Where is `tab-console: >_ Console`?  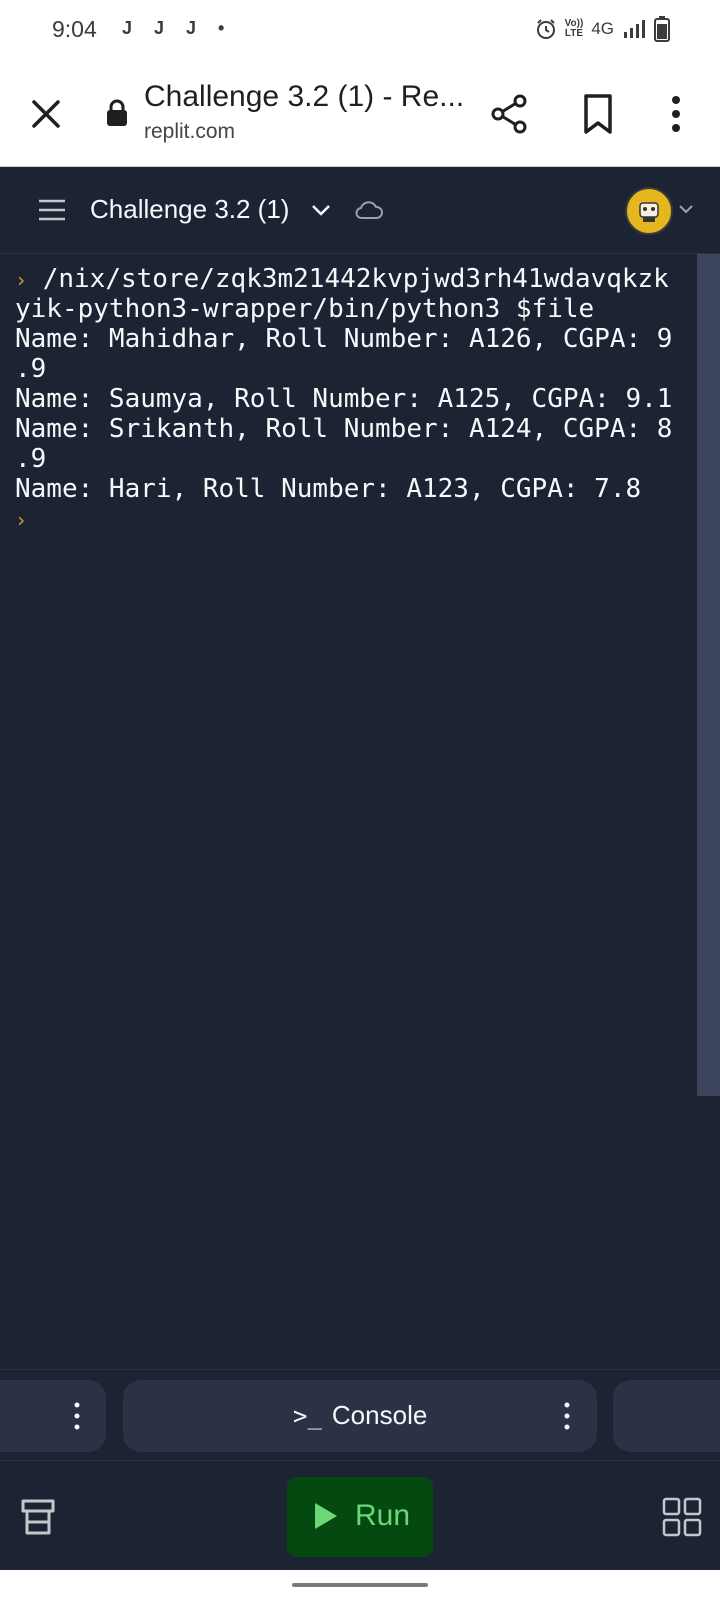
tab-console: >_ Console is located at coordinates (360, 1416).